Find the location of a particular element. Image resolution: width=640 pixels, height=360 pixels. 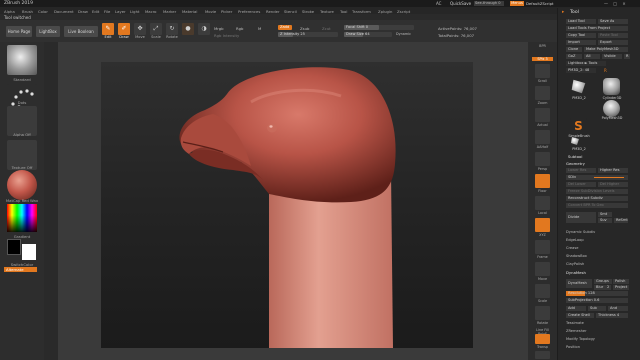

tool-thumb-polymesh is located at coordinates (611, 108).